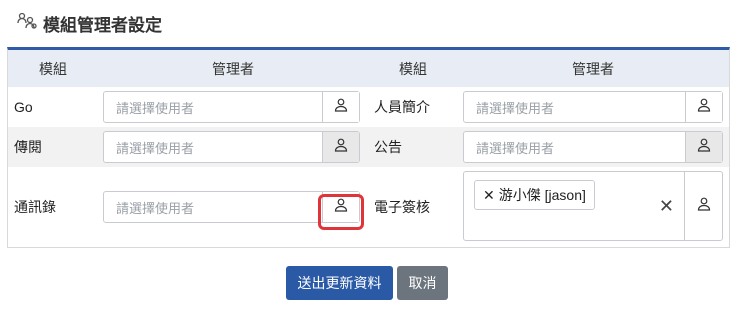 This screenshot has width=735, height=312. I want to click on module-label: 公告, so click(388, 147).